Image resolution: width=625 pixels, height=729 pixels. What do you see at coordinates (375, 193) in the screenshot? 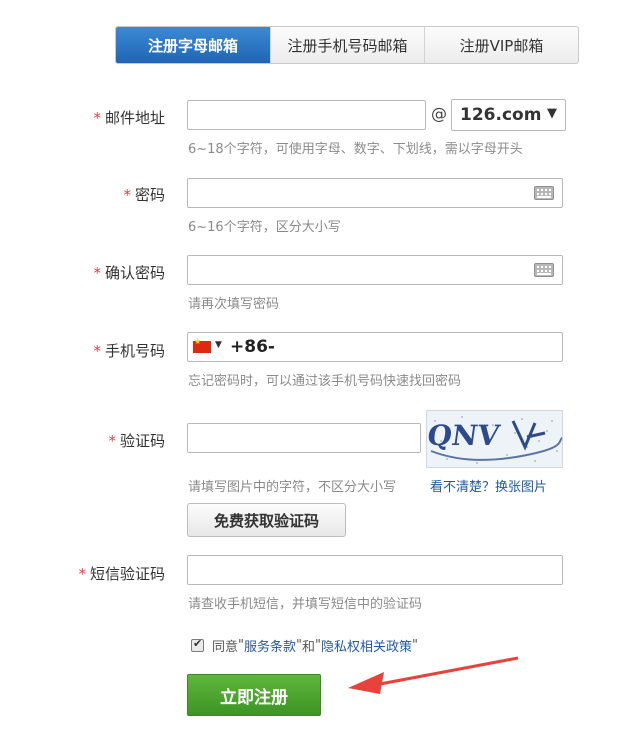
I see `password-input` at bounding box center [375, 193].